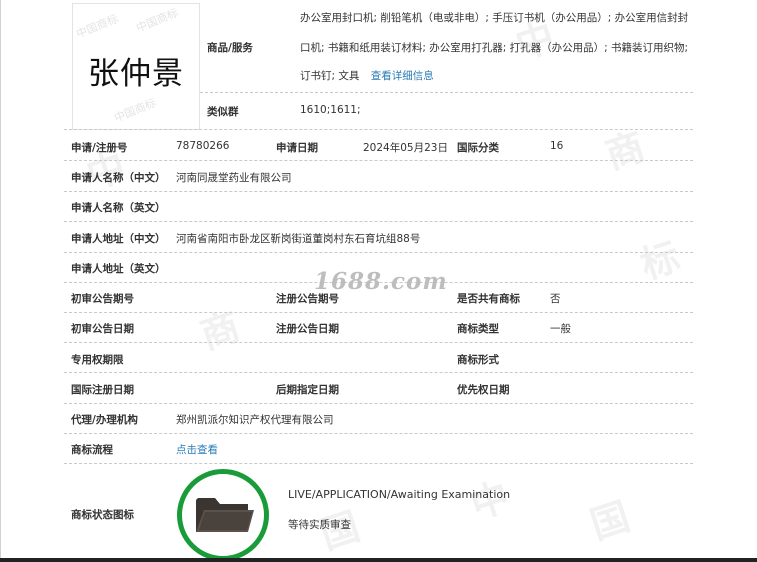 The height and width of the screenshot is (562, 757). What do you see at coordinates (102, 299) in the screenshot?
I see `prelim-issue-label: 初审公告期号` at bounding box center [102, 299].